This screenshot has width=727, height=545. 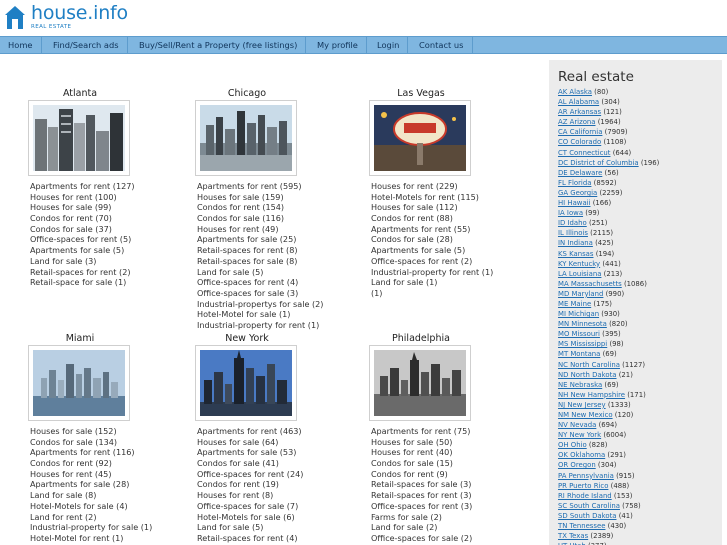 What do you see at coordinates (577, 425) in the screenshot?
I see `state-link: NV Nevada` at bounding box center [577, 425].